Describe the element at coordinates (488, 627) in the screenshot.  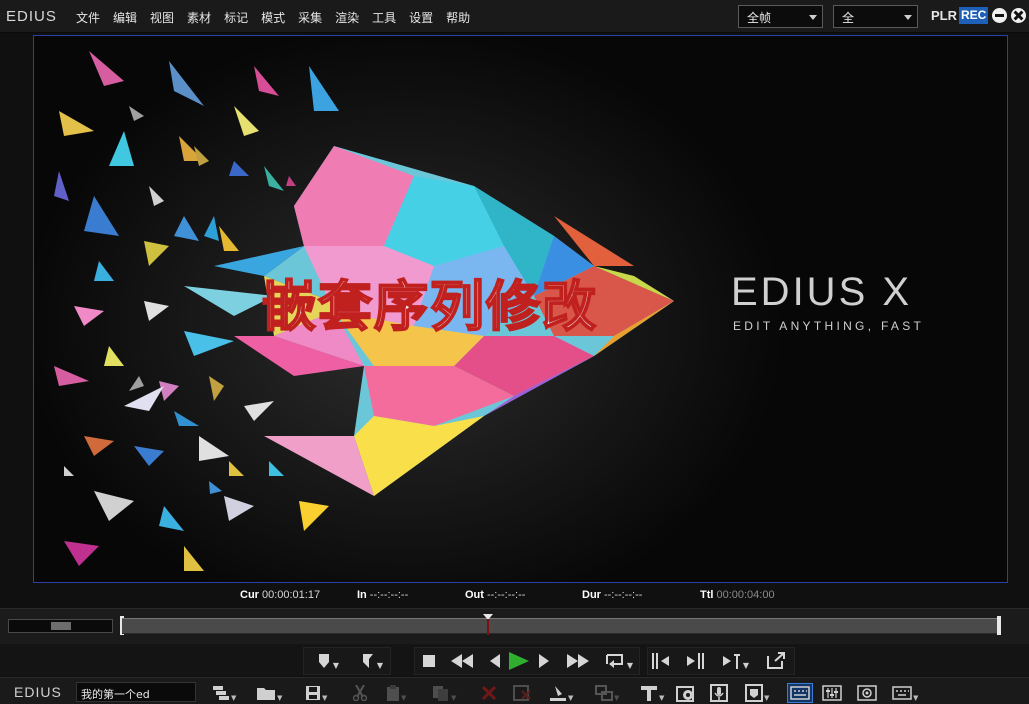
I see `playhead-line` at that location.